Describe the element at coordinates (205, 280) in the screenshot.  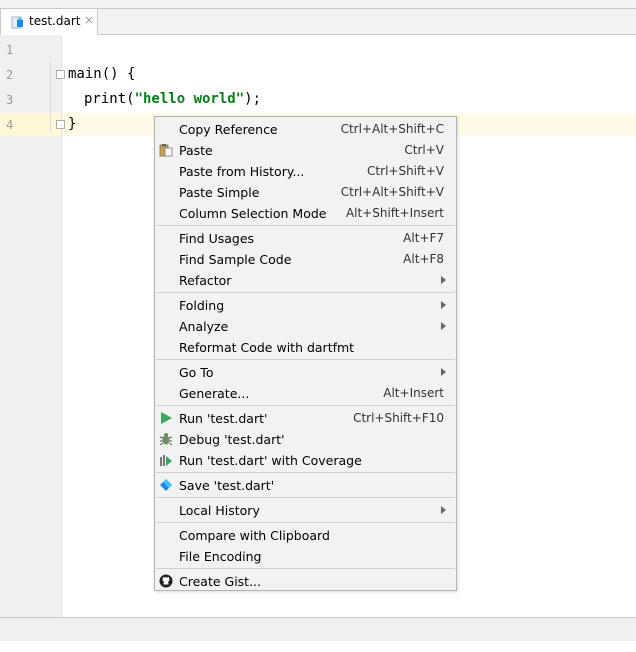
I see `menu-item-label: Refactor` at that location.